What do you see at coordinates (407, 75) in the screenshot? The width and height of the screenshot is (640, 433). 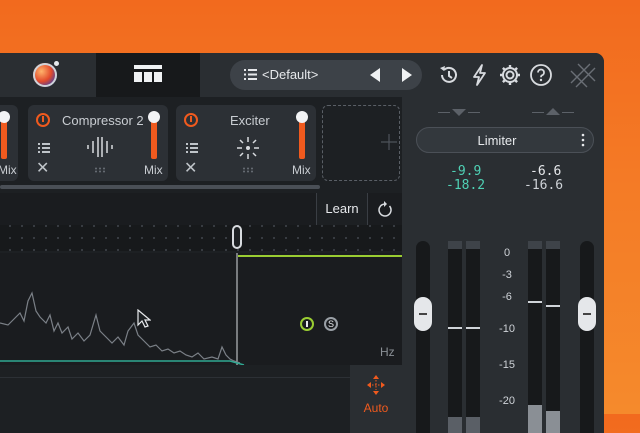 I see `next-arrow-icon` at bounding box center [407, 75].